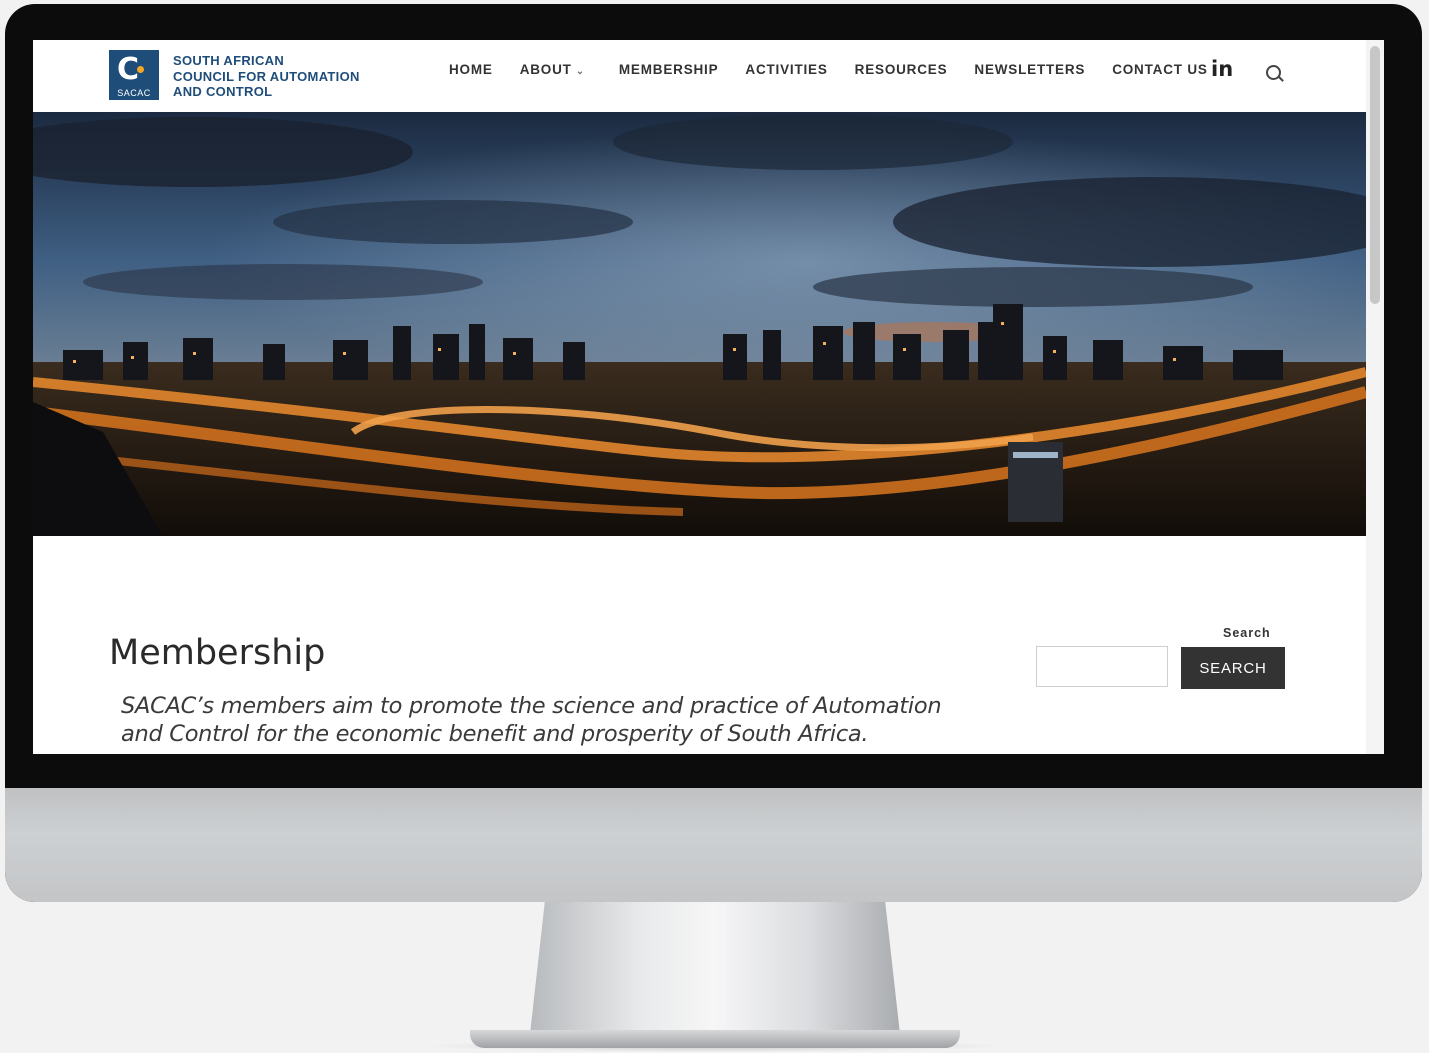 The width and height of the screenshot is (1429, 1053). I want to click on logo-line-1: SOUTH AFRICAN, so click(229, 60).